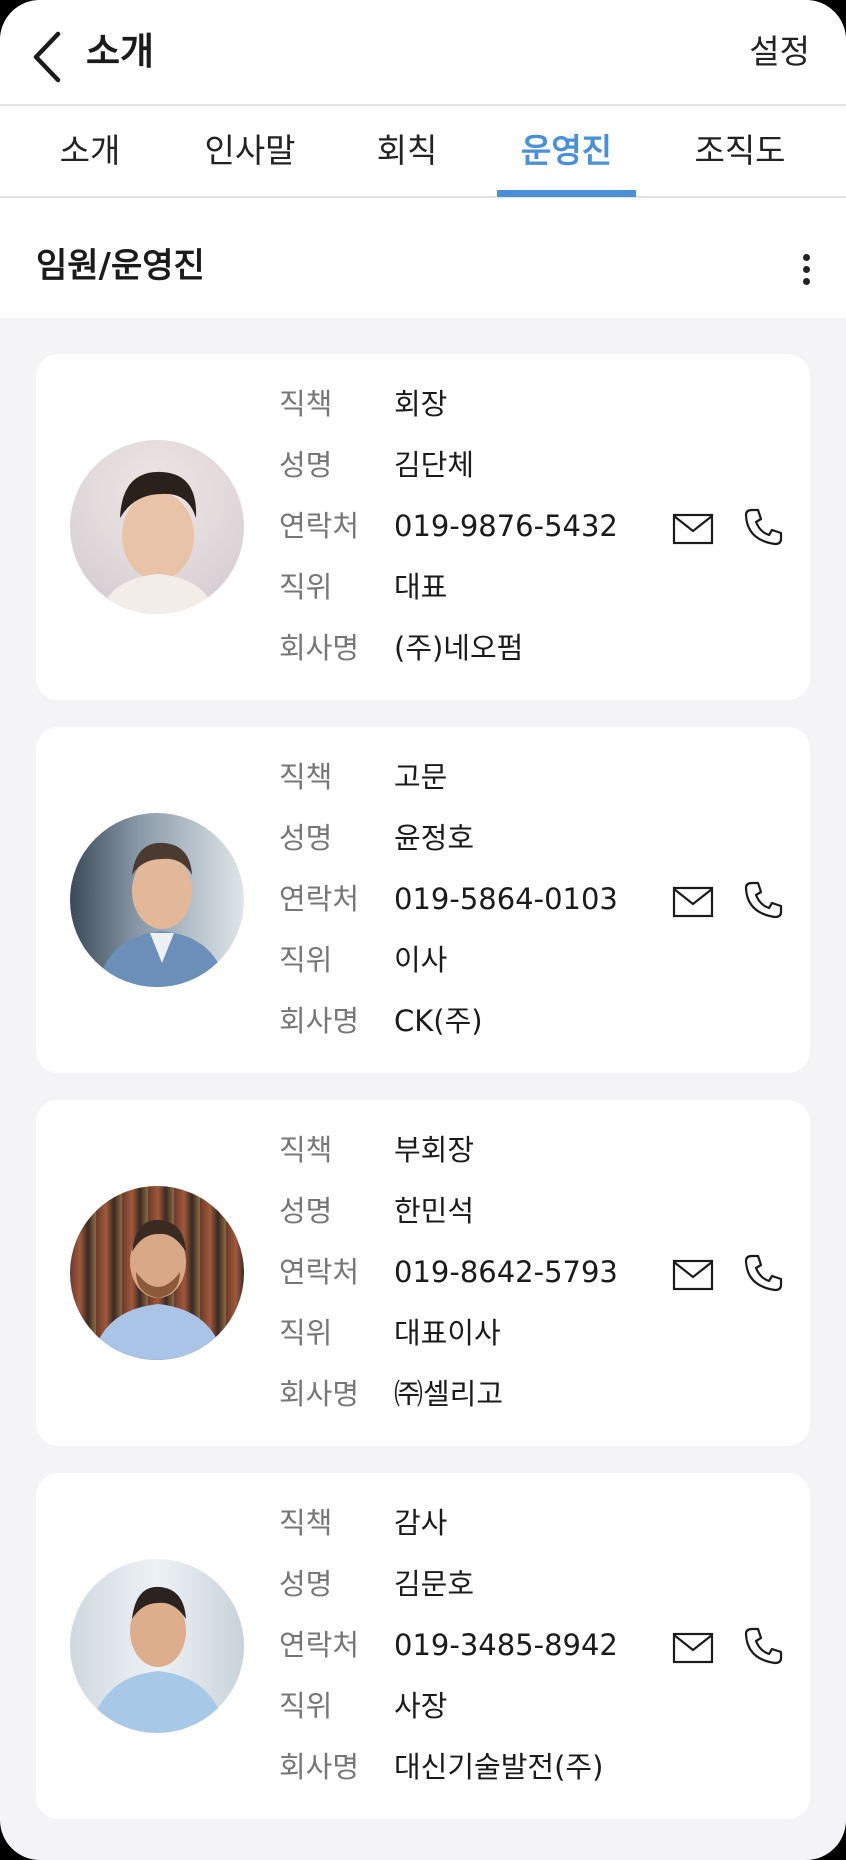 This screenshot has height=1860, width=846. What do you see at coordinates (506, 899) in the screenshot?
I see `contact-value: 019-5864-0103` at bounding box center [506, 899].